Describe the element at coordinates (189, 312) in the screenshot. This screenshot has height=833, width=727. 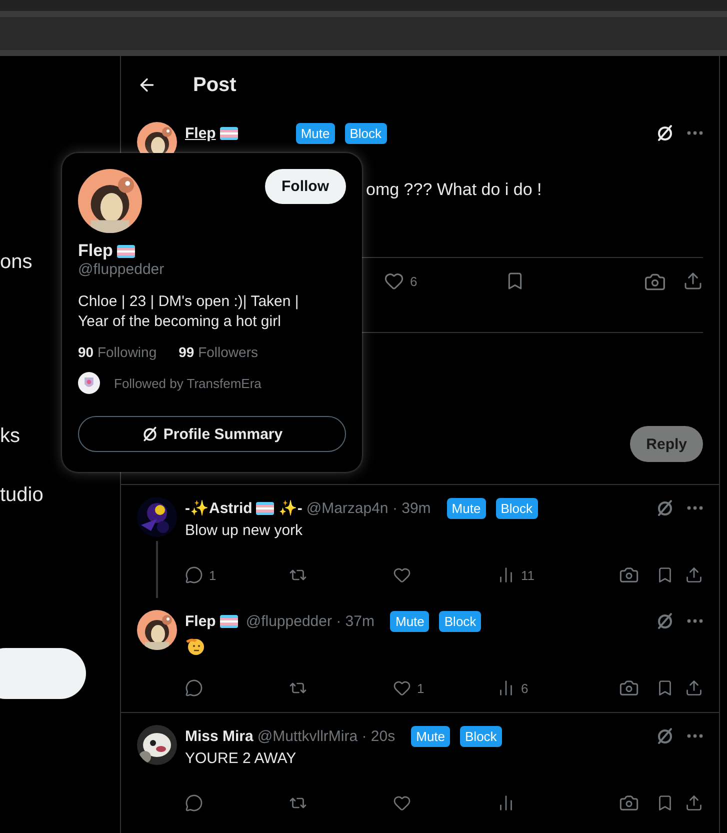
I see `profile-bio: Chloe | 23 | DM's open :)| Taken | Year of the becoming a hot girl` at that location.